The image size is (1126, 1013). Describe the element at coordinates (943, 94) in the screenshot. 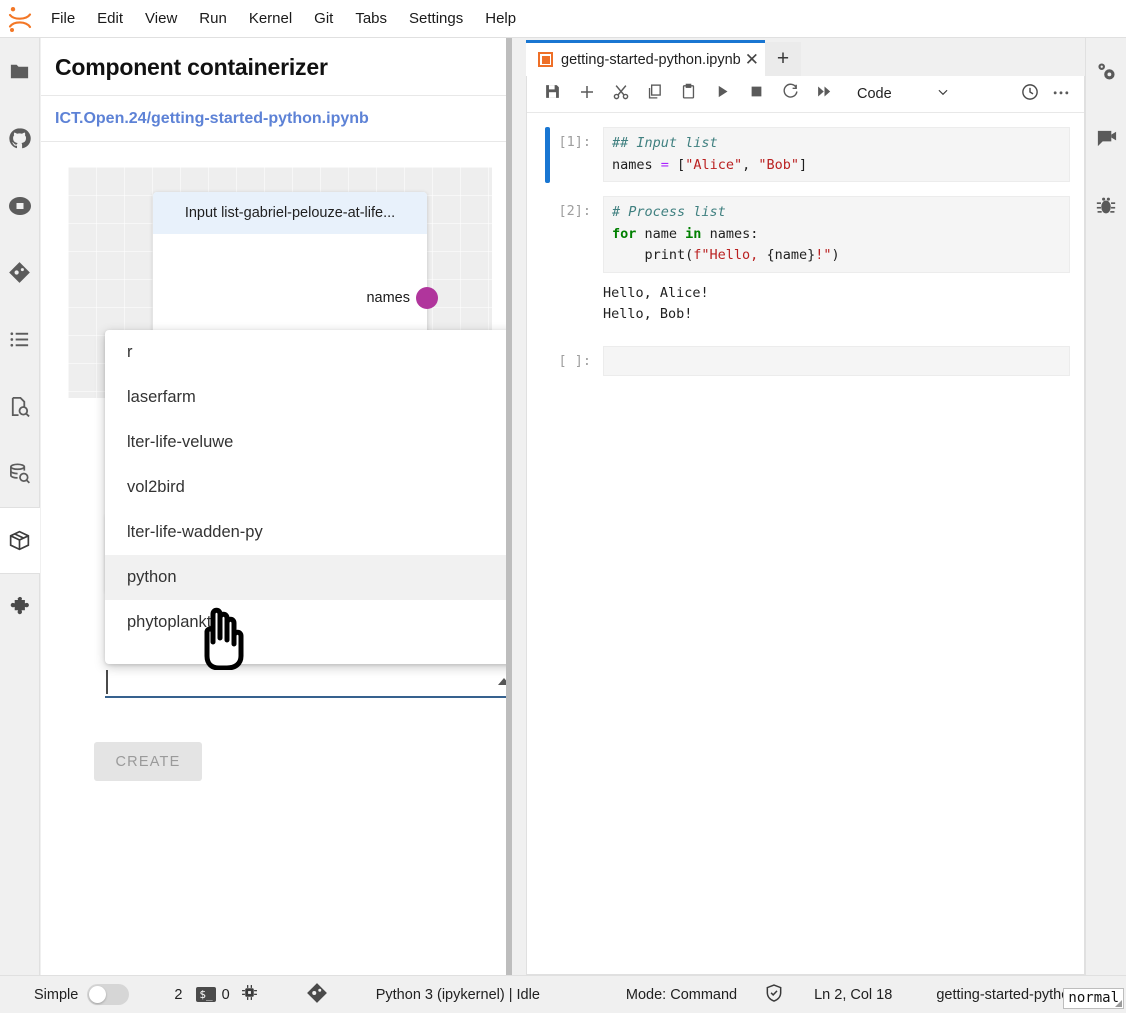

I see `chevron-down-icon` at that location.